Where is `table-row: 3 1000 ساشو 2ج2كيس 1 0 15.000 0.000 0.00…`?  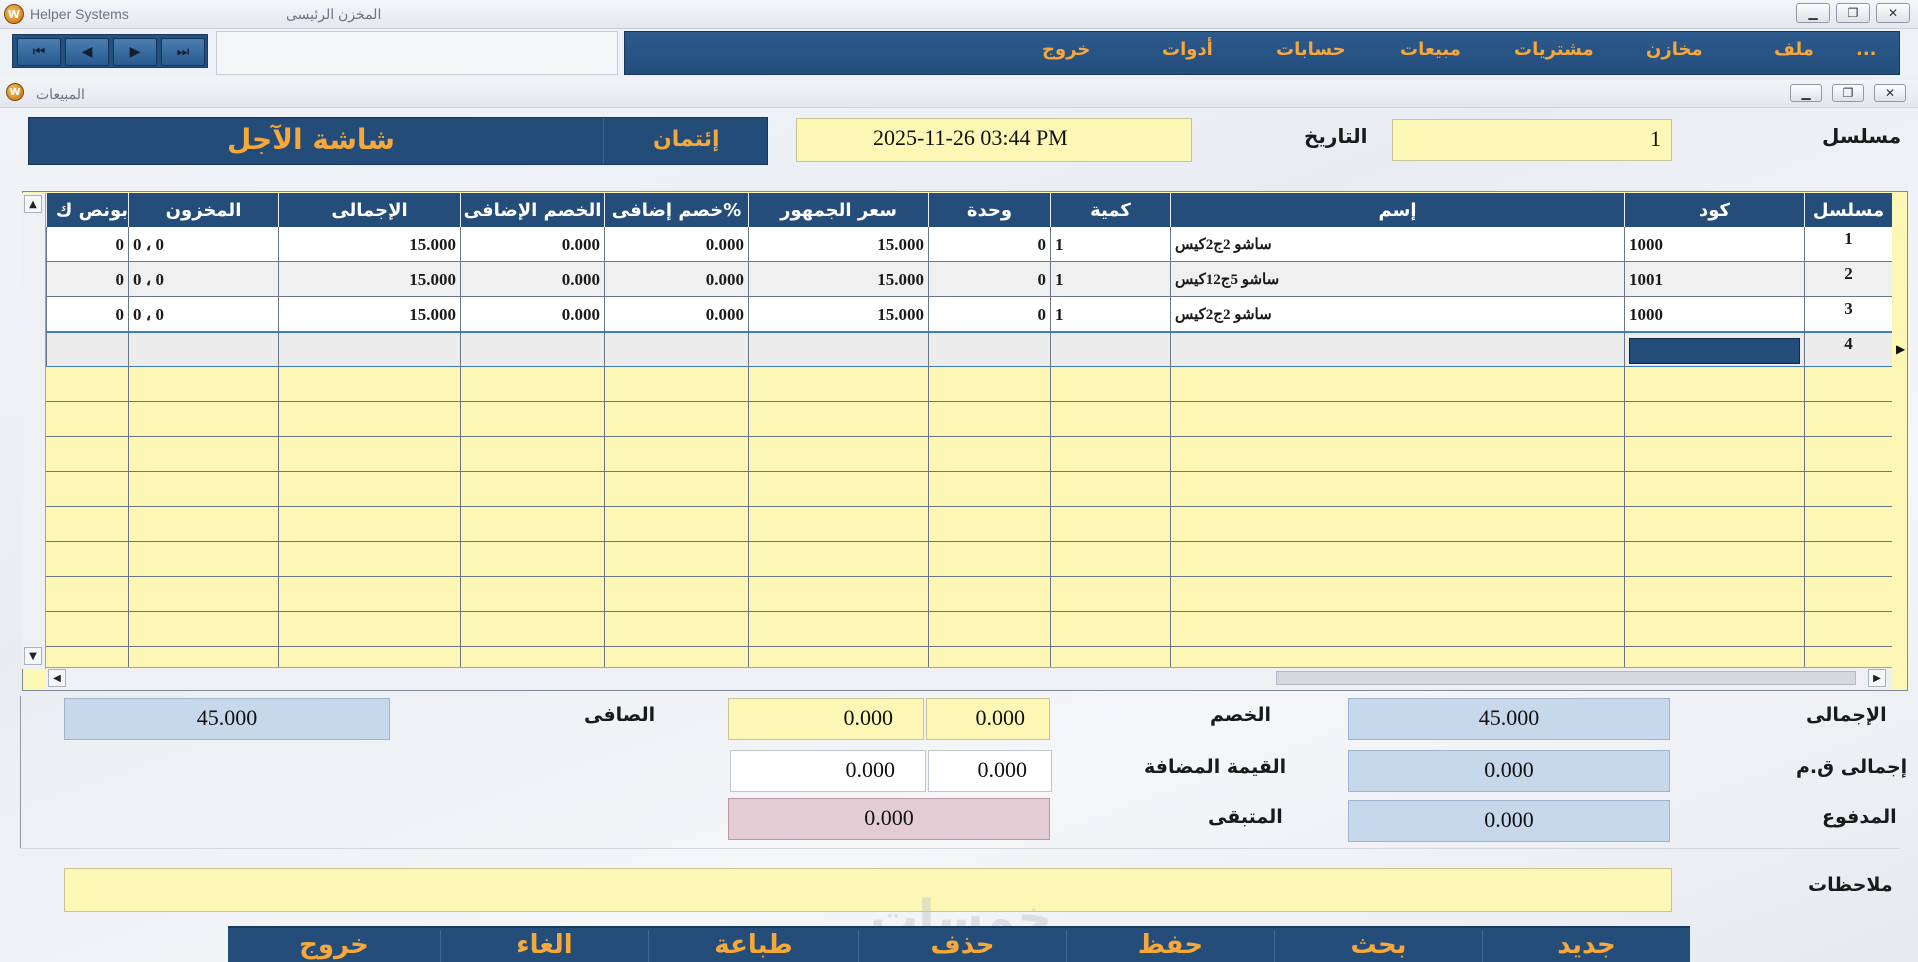
table-row: 3 1000 ساشو 2ج2كيس 1 0 15.000 0.000 0.00… is located at coordinates (969, 314).